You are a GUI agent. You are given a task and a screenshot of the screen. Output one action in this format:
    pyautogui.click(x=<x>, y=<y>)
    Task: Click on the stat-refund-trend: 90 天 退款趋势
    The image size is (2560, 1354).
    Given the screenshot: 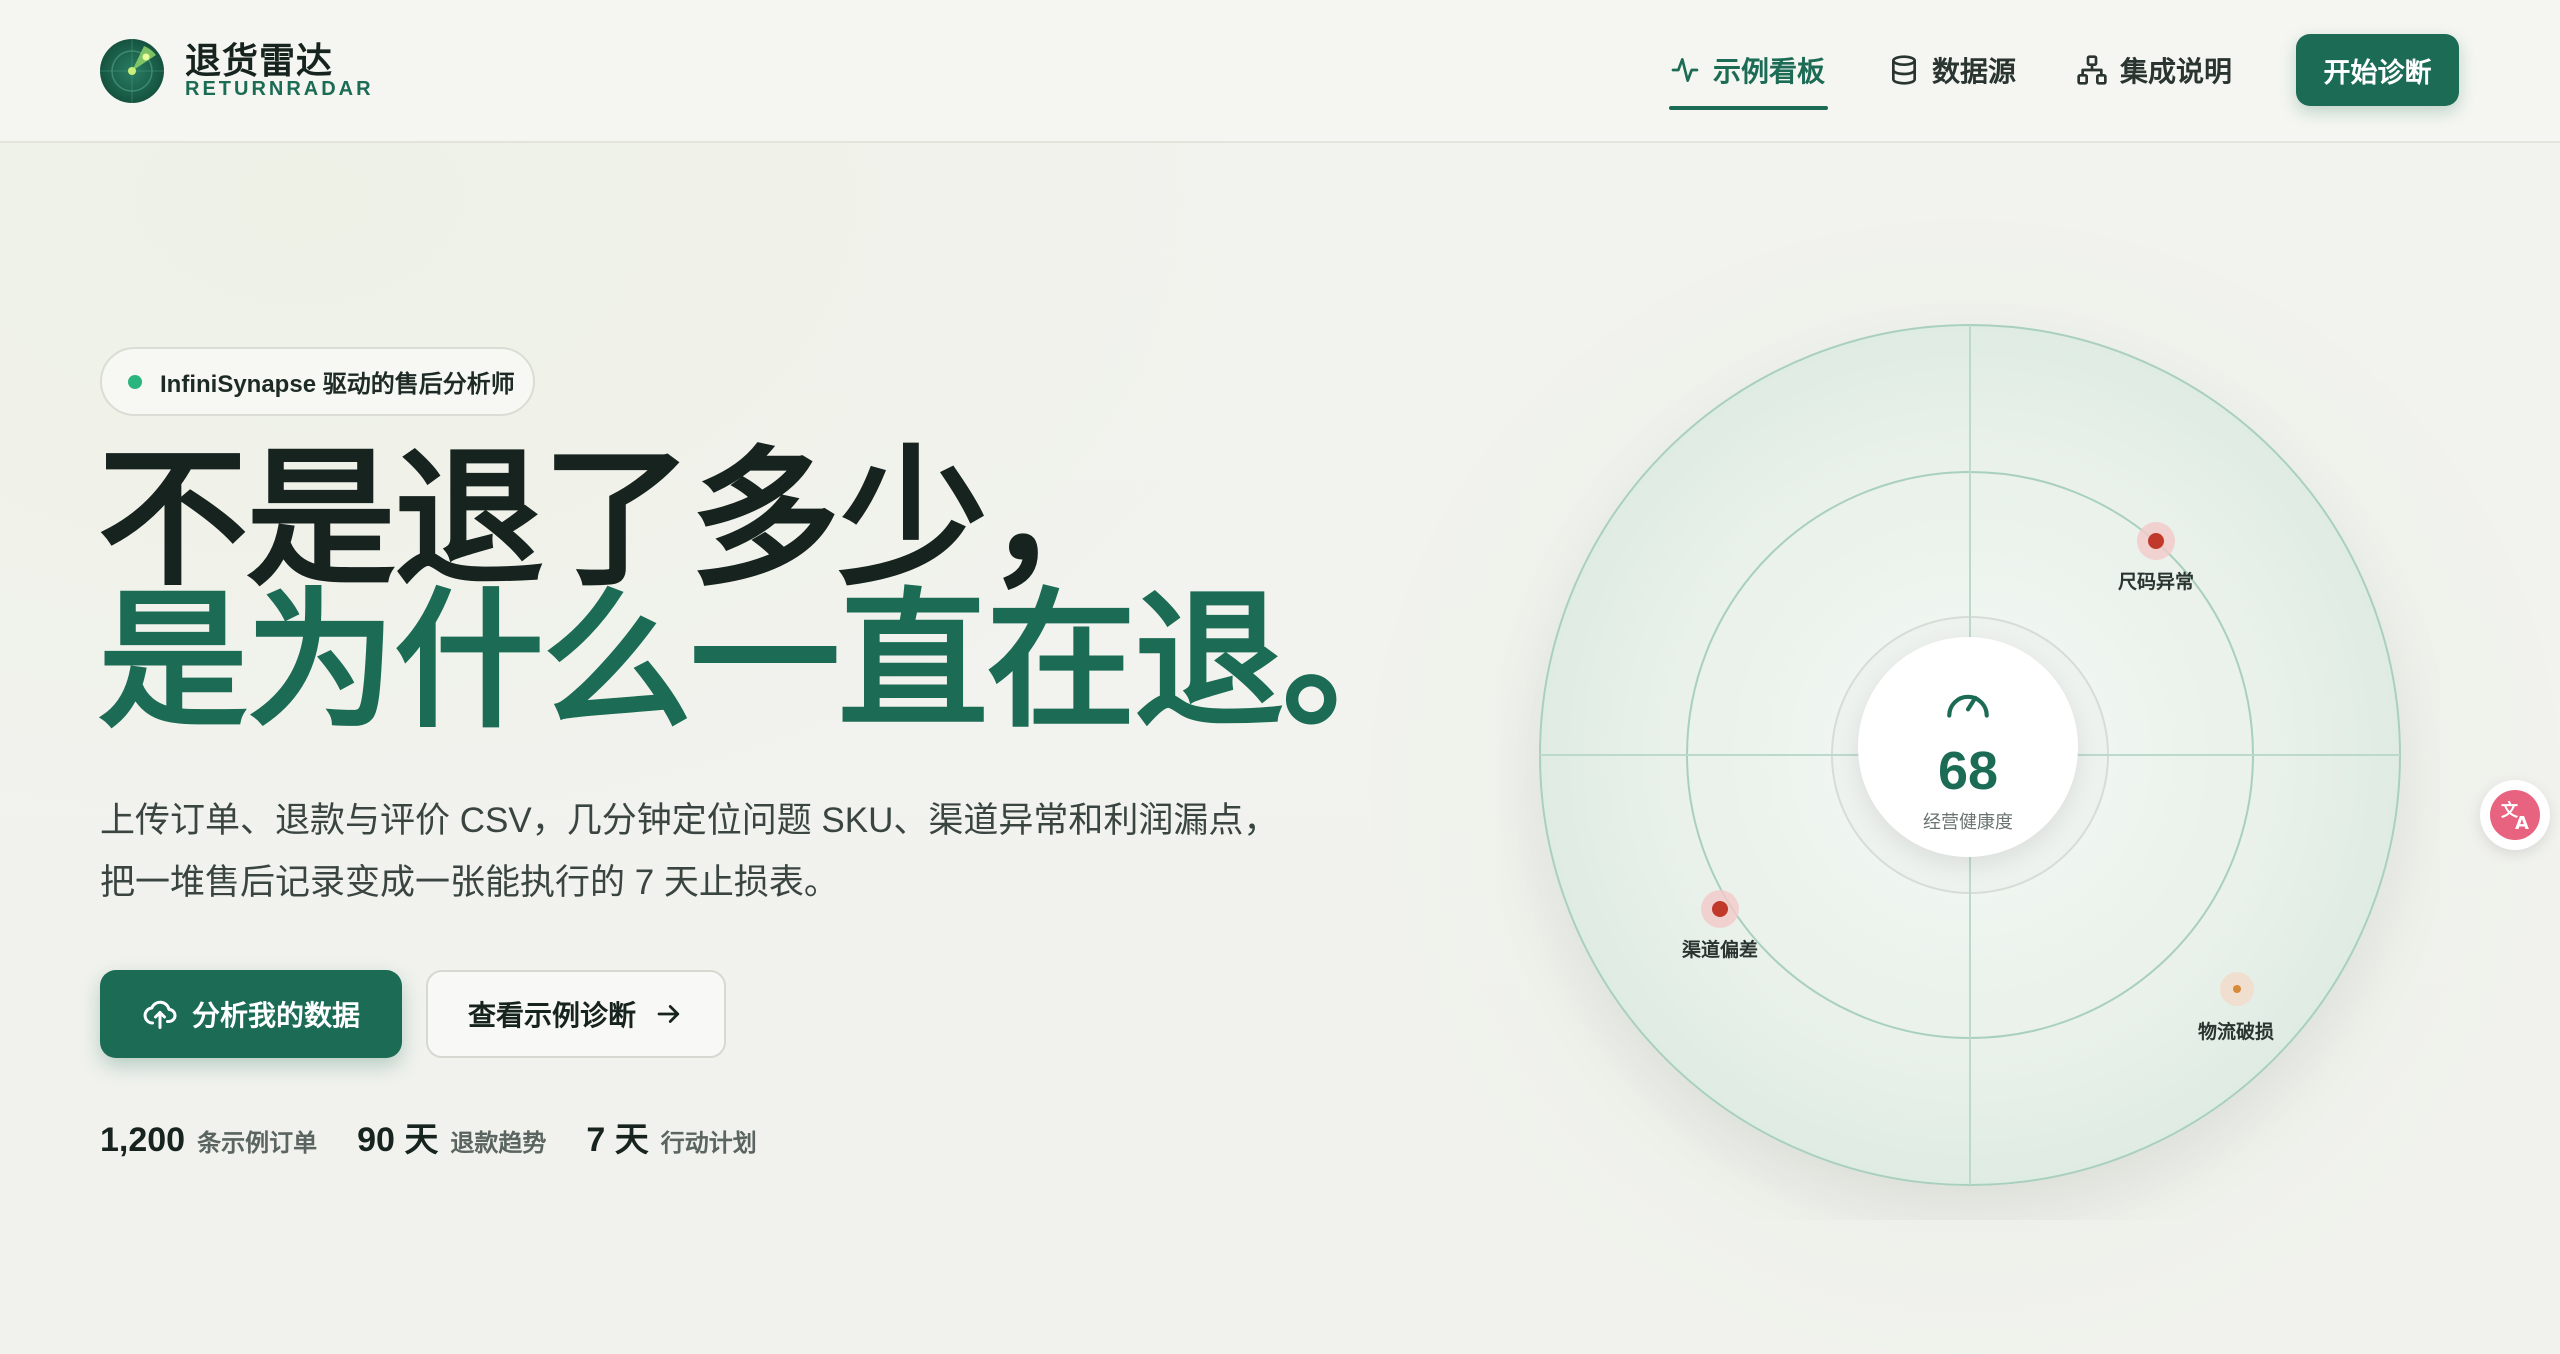 What is the action you would take?
    pyautogui.click(x=451, y=1136)
    